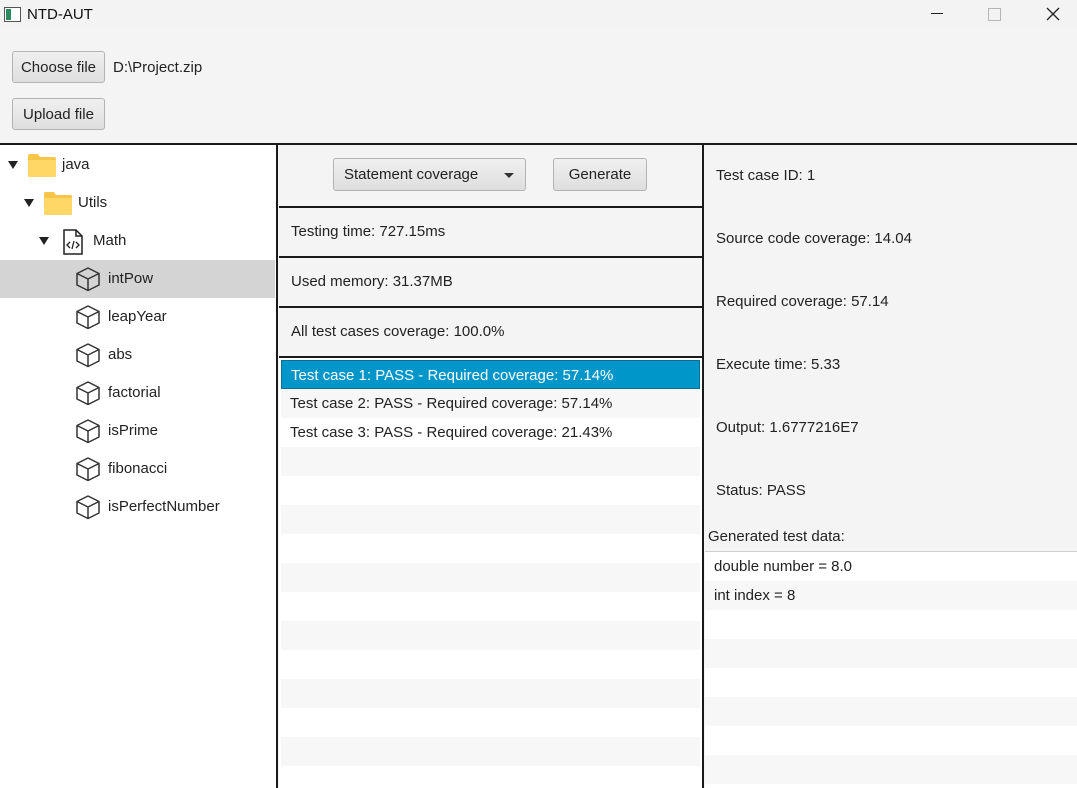 This screenshot has height=788, width=1077. I want to click on tree-item-method: isPrime, so click(137, 431).